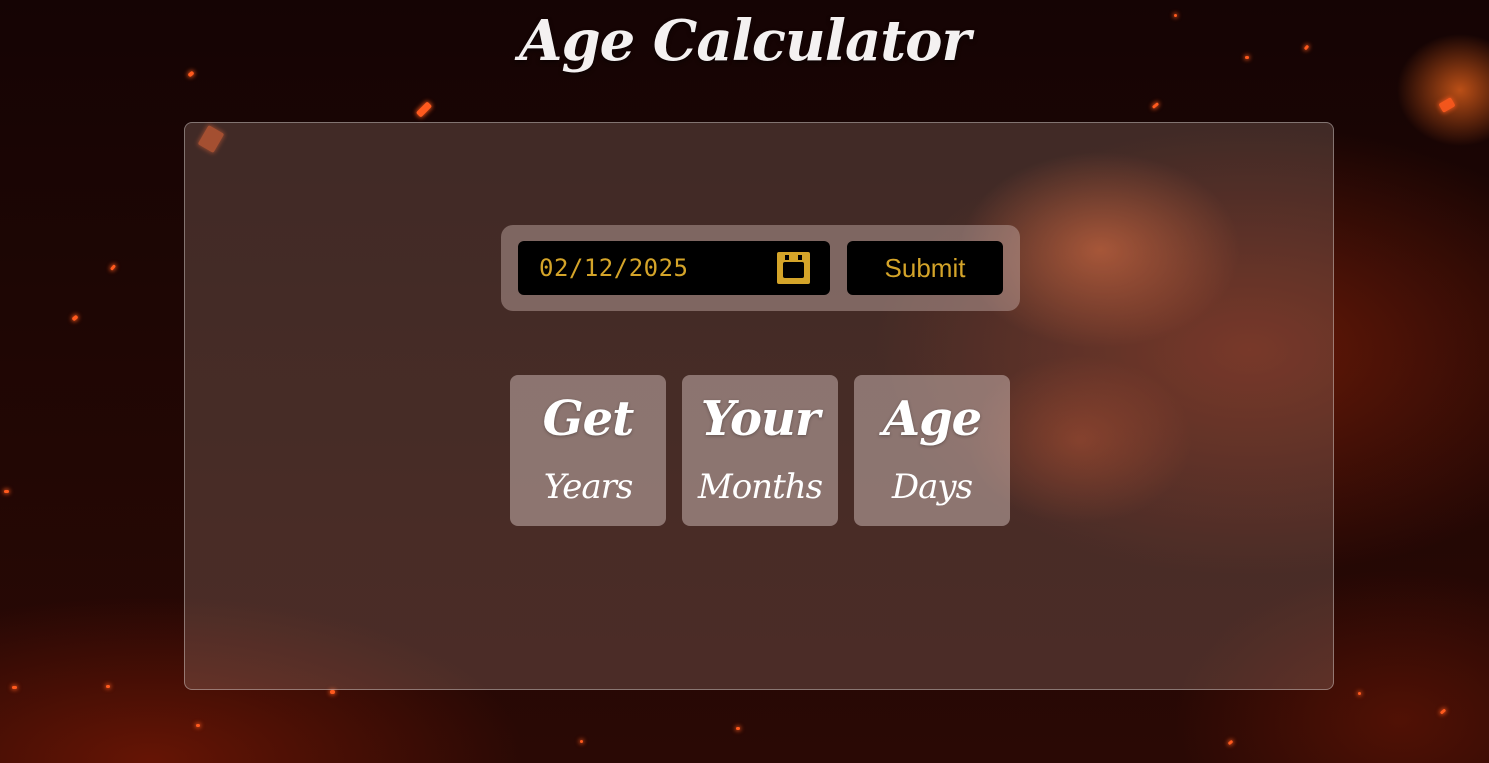 The image size is (1489, 763). I want to click on months-card: Your Months, so click(760, 450).